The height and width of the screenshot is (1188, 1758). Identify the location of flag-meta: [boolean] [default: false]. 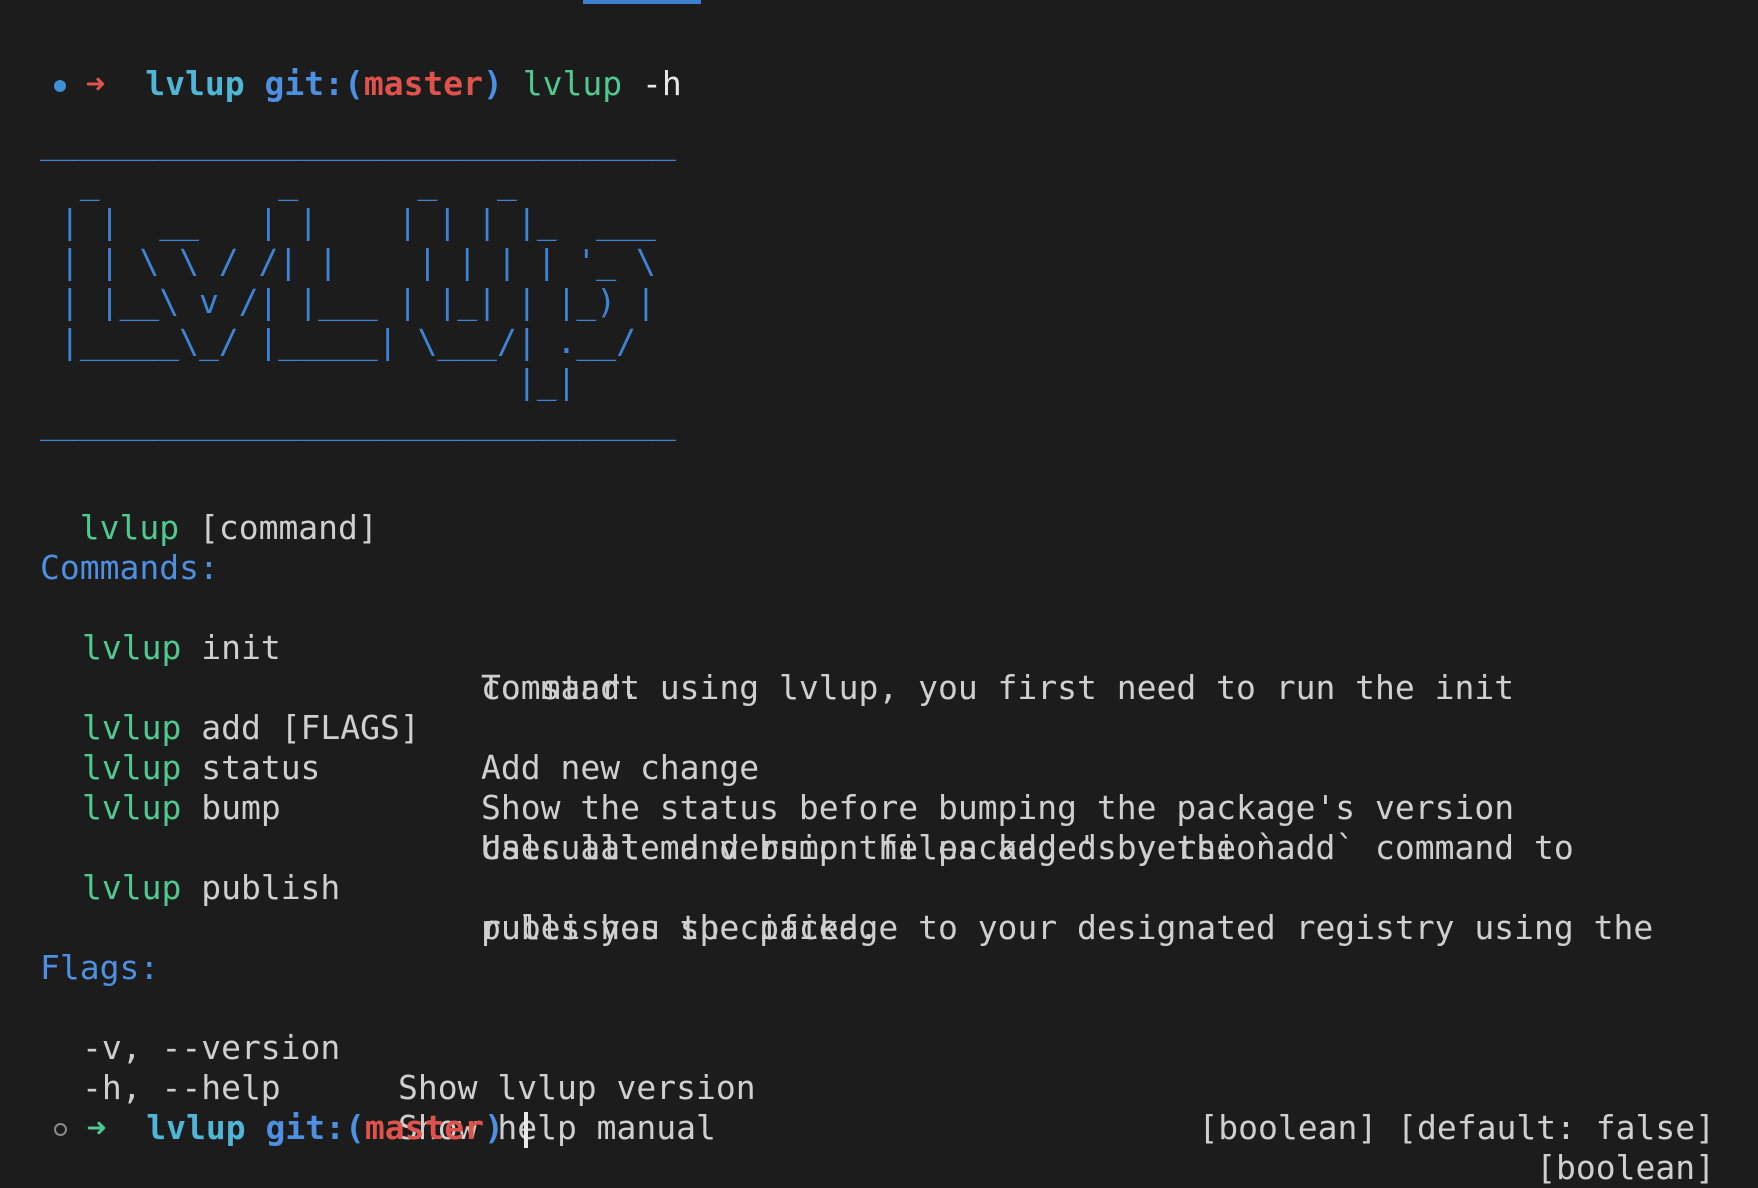
(1456, 1127).